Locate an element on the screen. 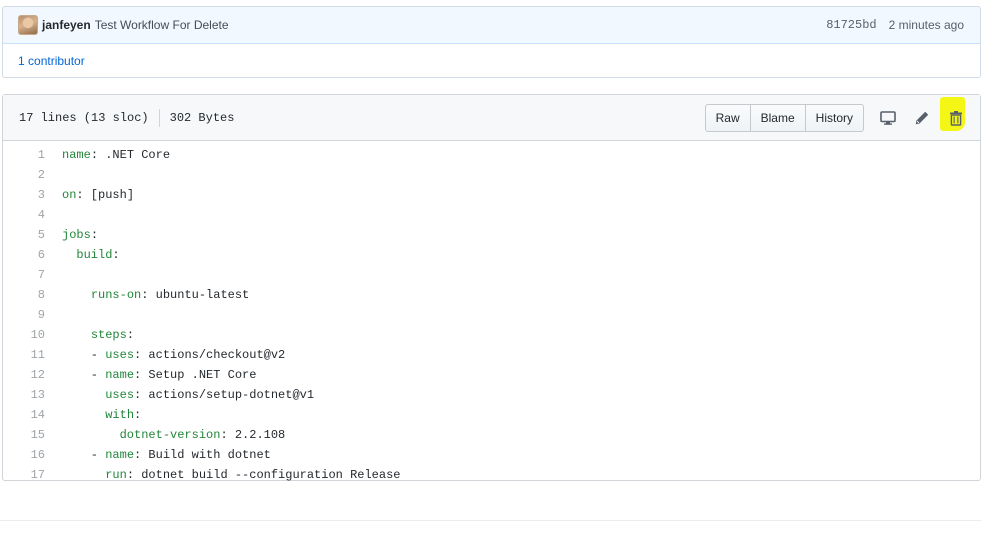 The image size is (990, 543). line-number: 11 is located at coordinates (24, 355).